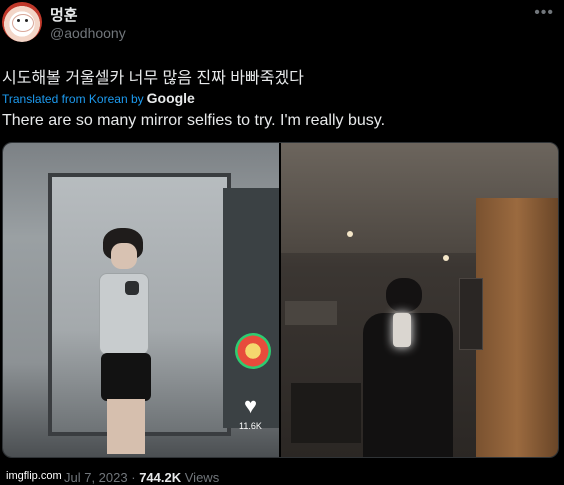 The width and height of the screenshot is (564, 485). Describe the element at coordinates (404, 295) in the screenshot. I see `person-hair` at that location.